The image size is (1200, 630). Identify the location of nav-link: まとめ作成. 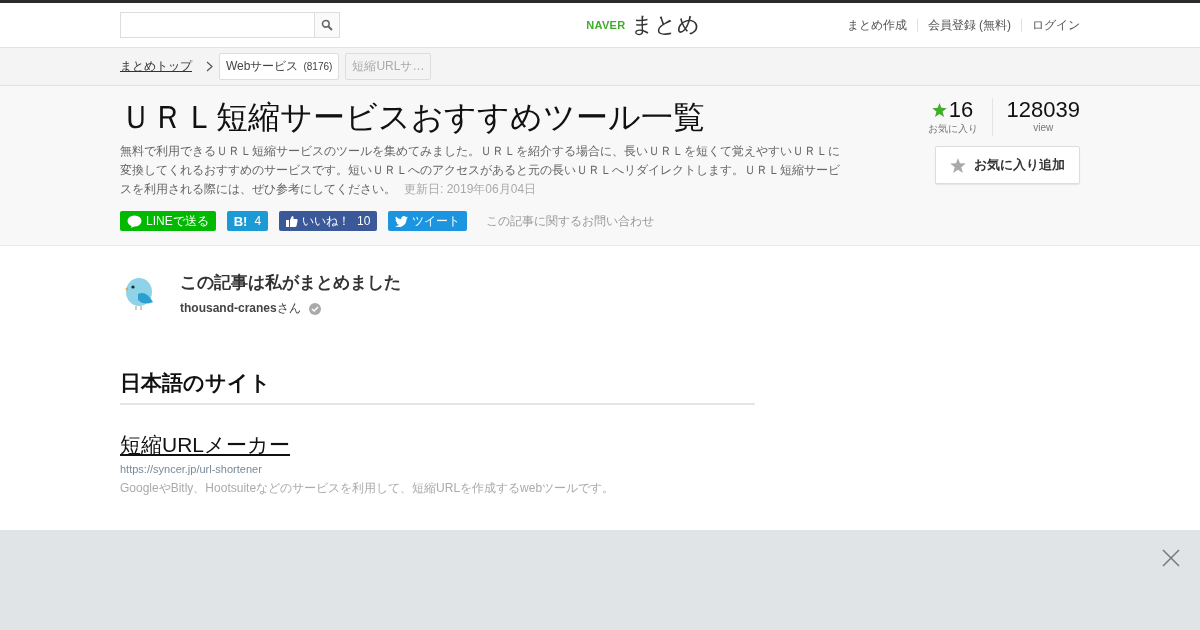
(876, 25).